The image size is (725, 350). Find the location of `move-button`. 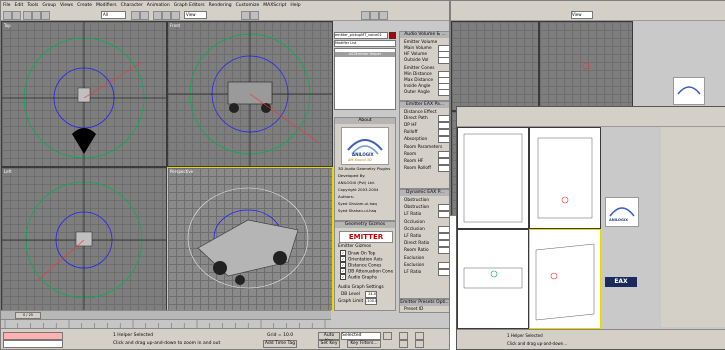

move-button is located at coordinates (157, 15).